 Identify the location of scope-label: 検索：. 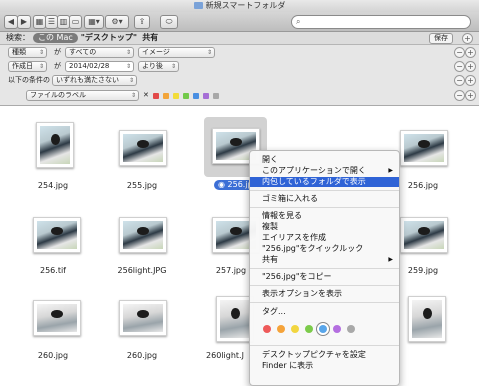
(18, 37).